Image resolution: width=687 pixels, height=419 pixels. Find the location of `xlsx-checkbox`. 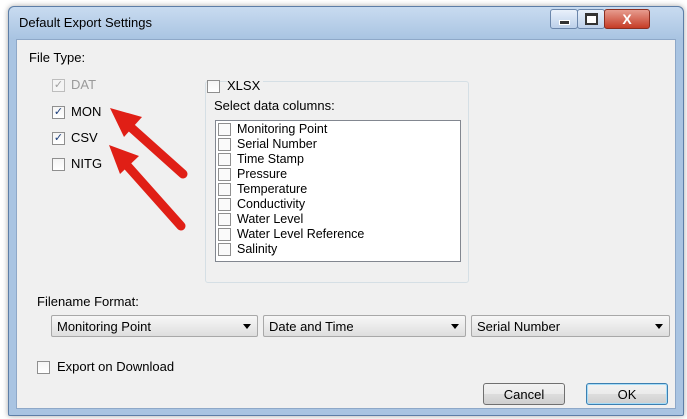

xlsx-checkbox is located at coordinates (213, 86).